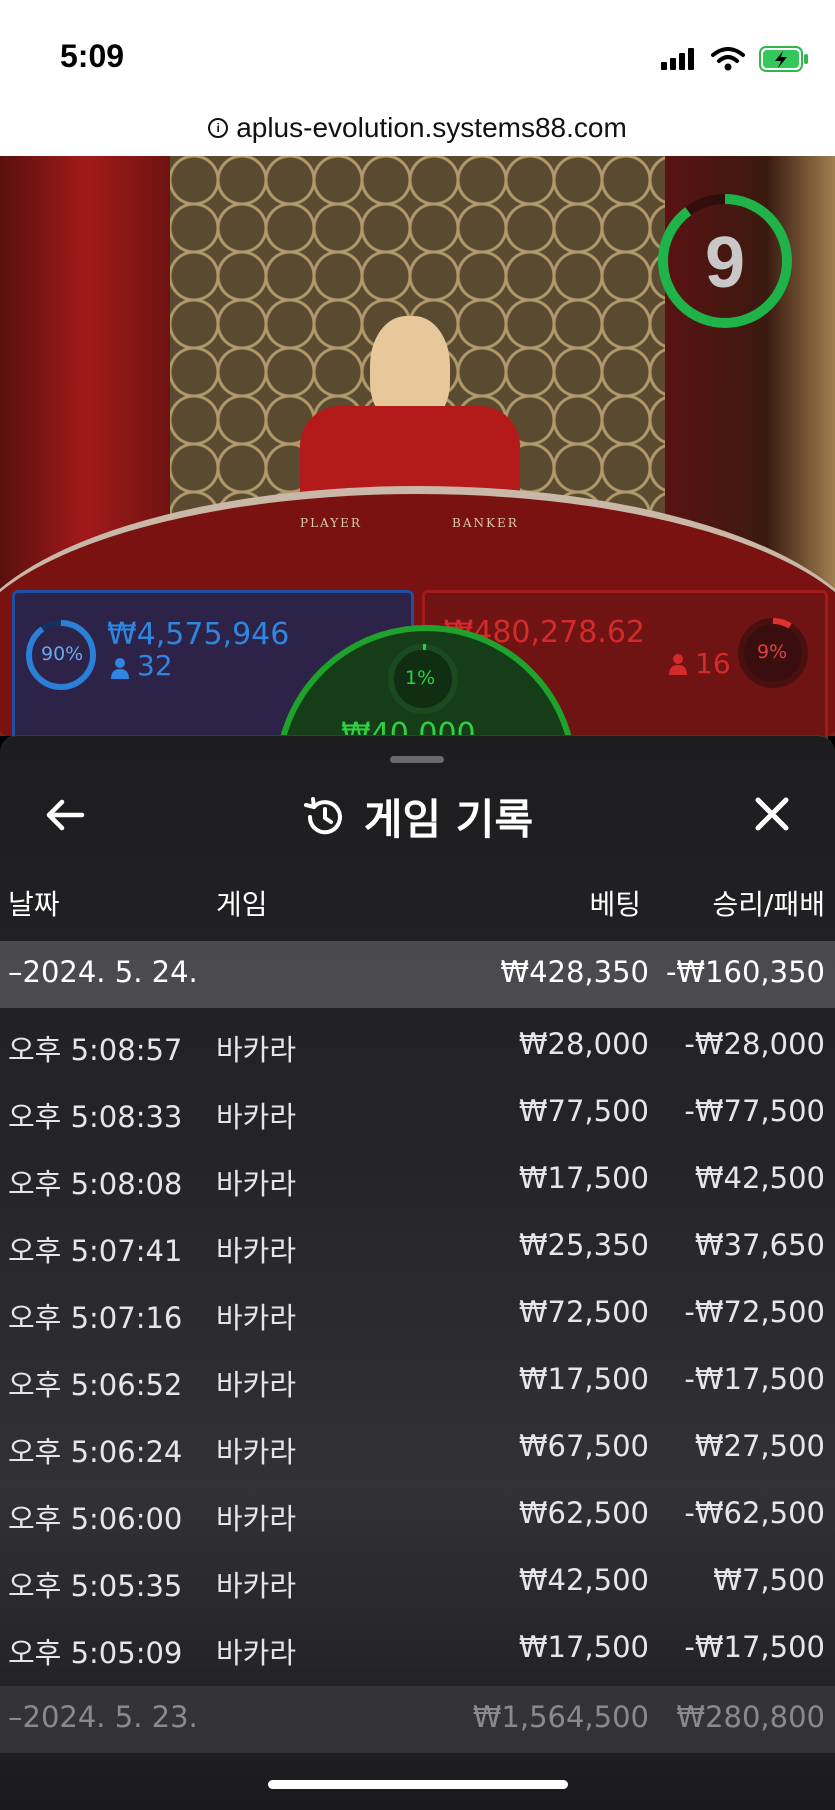 This screenshot has height=1810, width=835. Describe the element at coordinates (754, 1513) in the screenshot. I see `row-winloss: -₩62,500` at that location.